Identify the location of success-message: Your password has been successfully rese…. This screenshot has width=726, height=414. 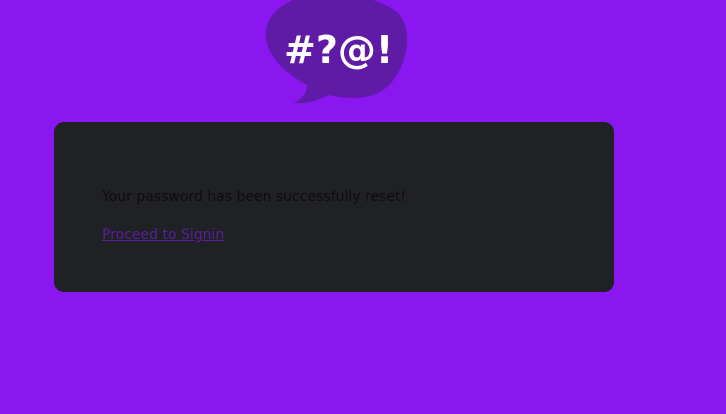
(254, 197).